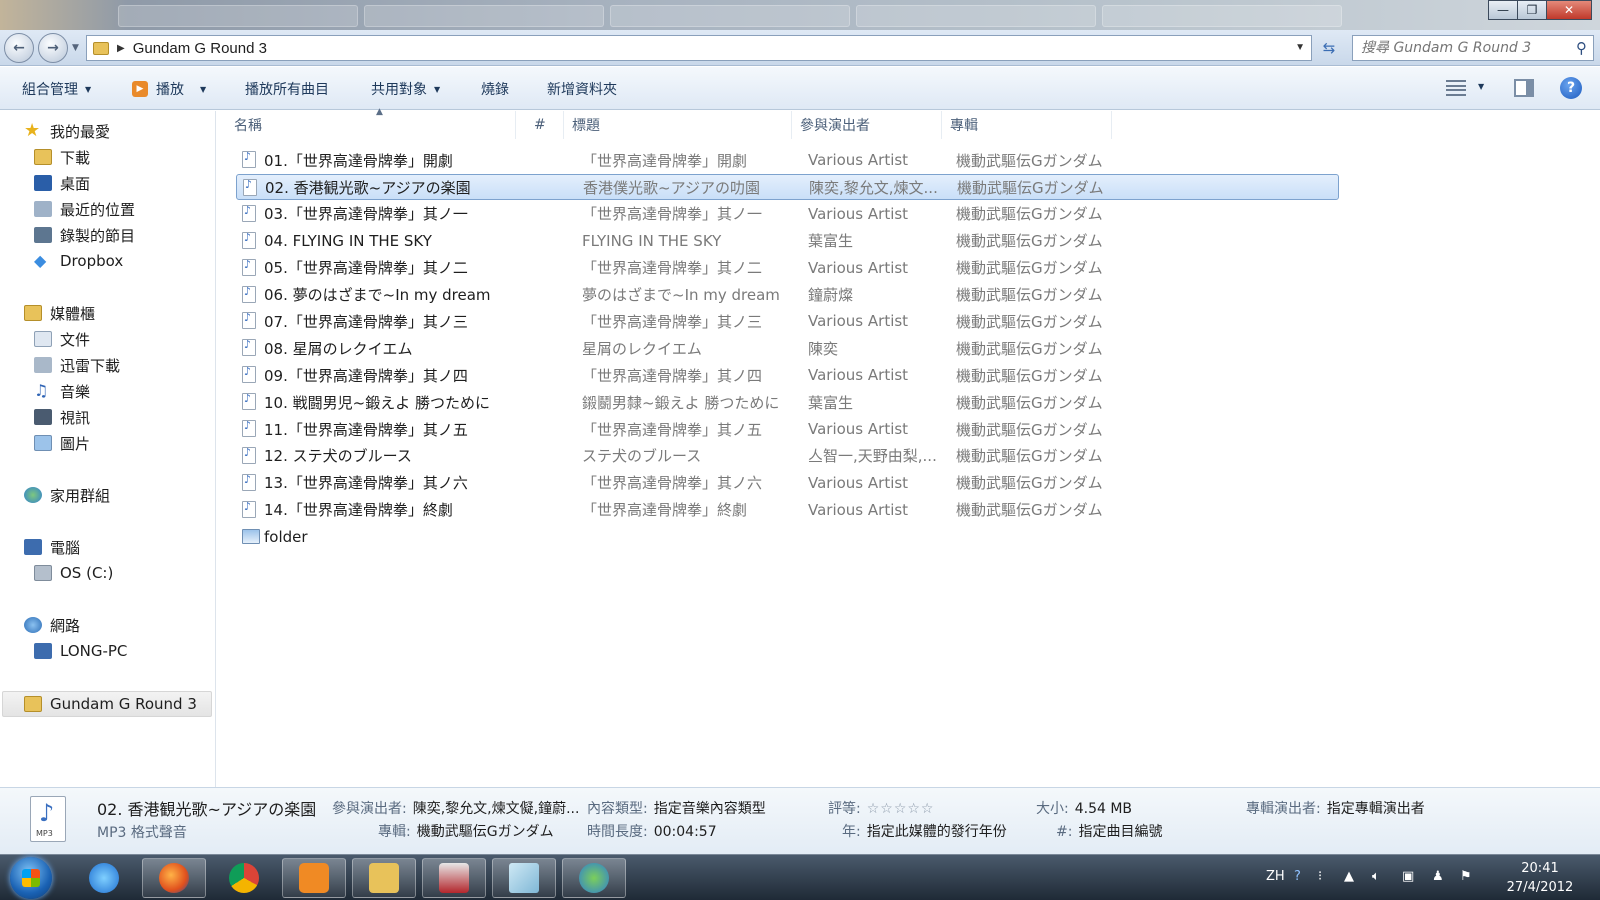  What do you see at coordinates (244, 878) in the screenshot?
I see `taskbar-chrome` at bounding box center [244, 878].